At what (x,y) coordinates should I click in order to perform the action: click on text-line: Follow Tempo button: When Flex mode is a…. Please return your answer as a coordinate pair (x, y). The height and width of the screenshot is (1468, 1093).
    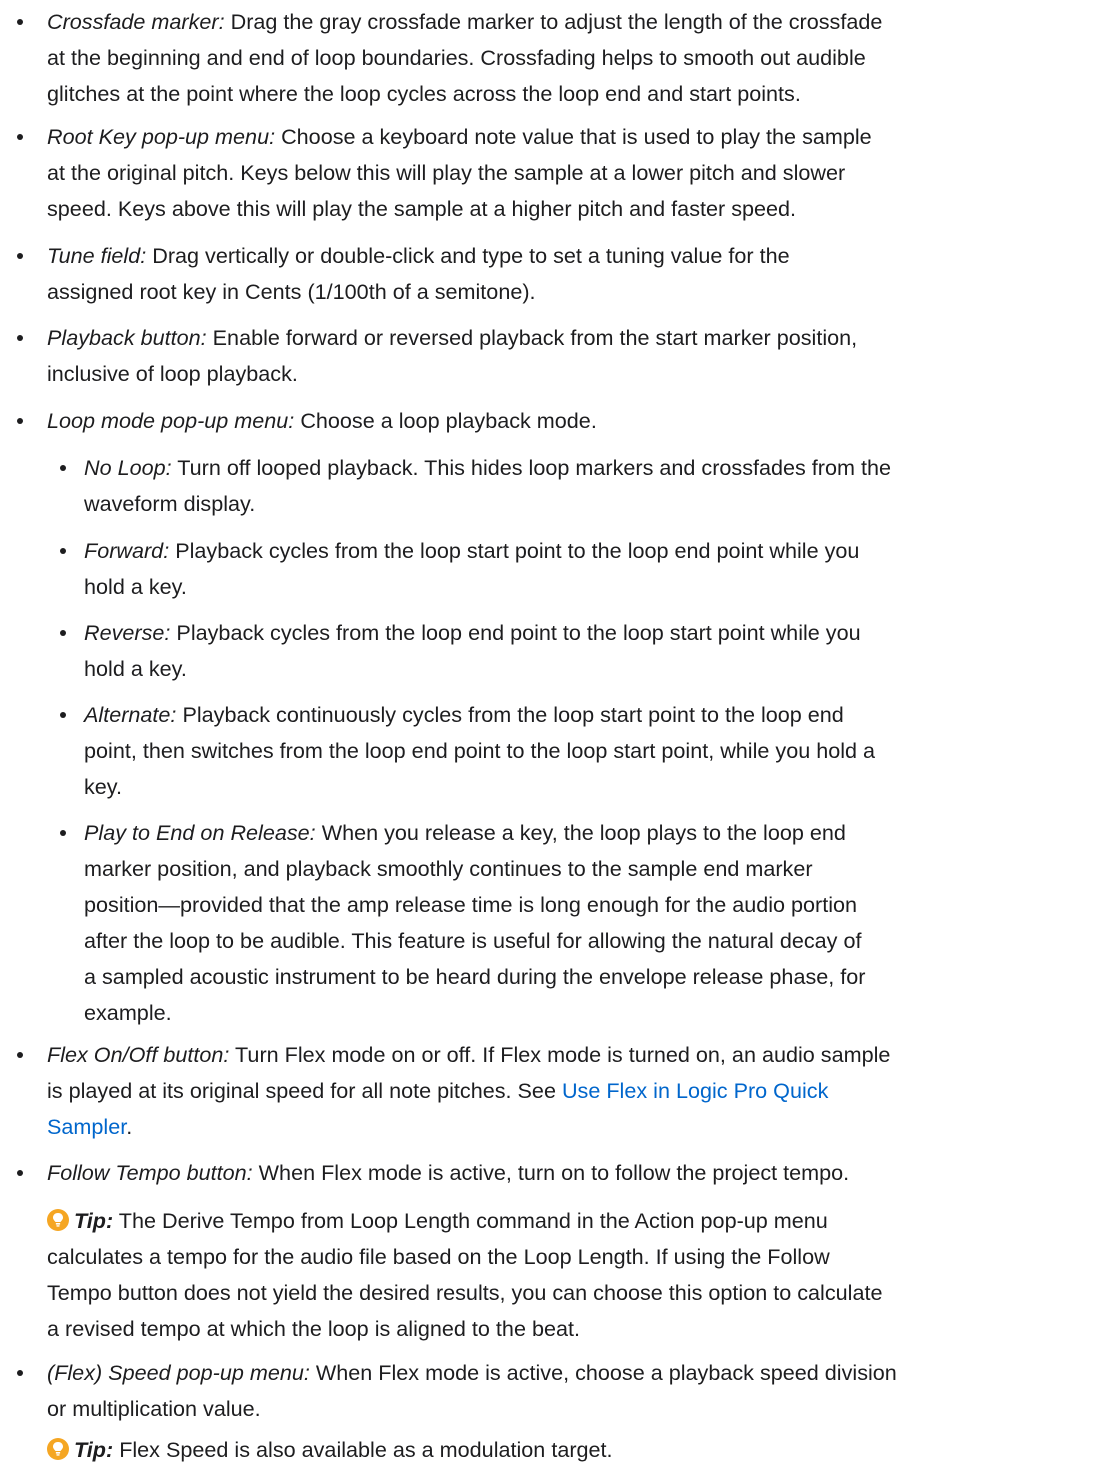
    Looking at the image, I should click on (567, 1173).